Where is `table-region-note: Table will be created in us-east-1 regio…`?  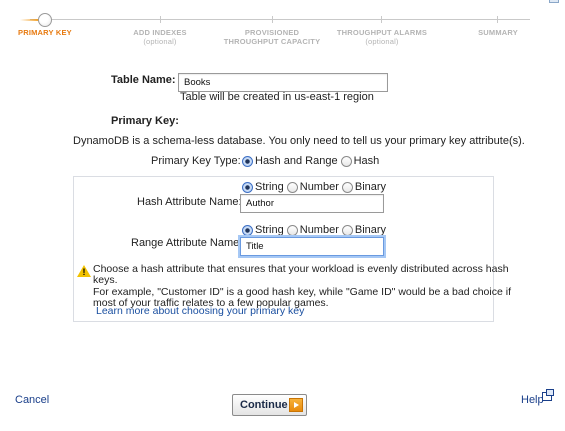
table-region-note: Table will be created in us-east-1 regio… is located at coordinates (277, 97).